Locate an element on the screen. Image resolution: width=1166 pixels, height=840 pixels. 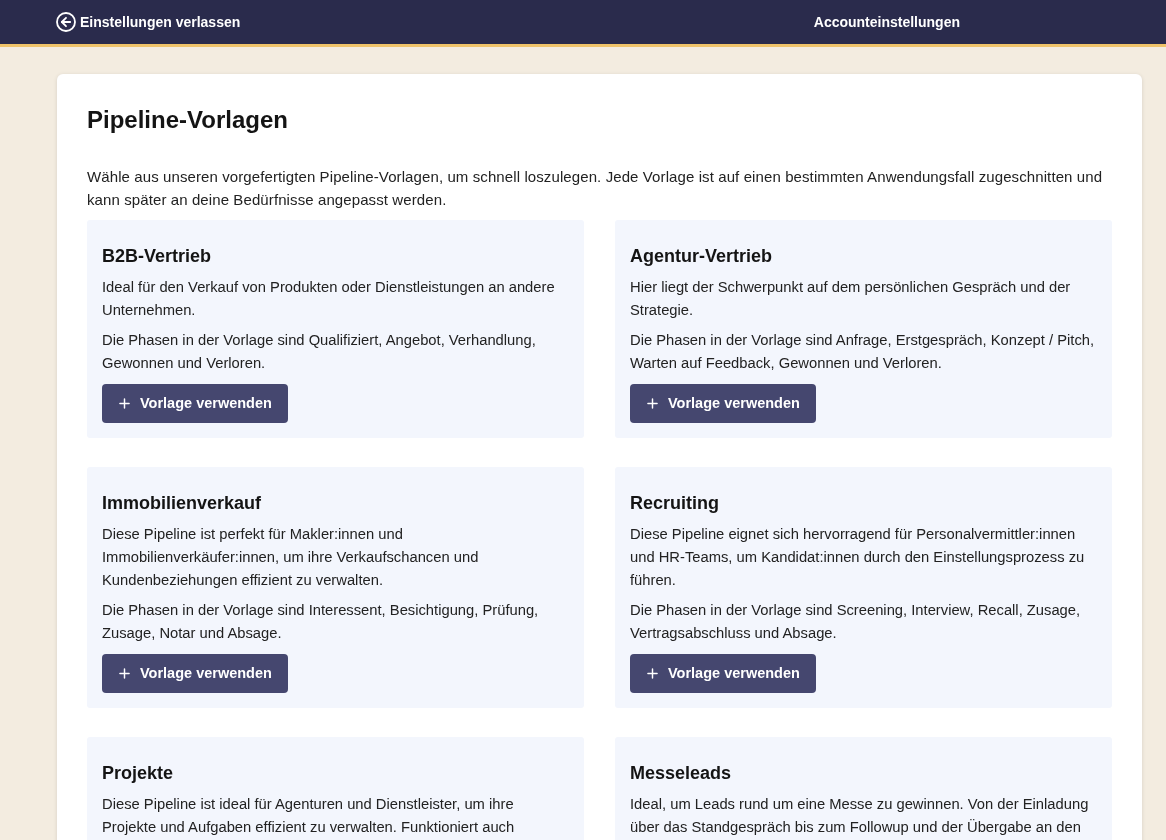
template-description: Hier liegt der Schwerpunkt auf dem persönlichen Gespräch und der Strategie. is located at coordinates (851, 299).